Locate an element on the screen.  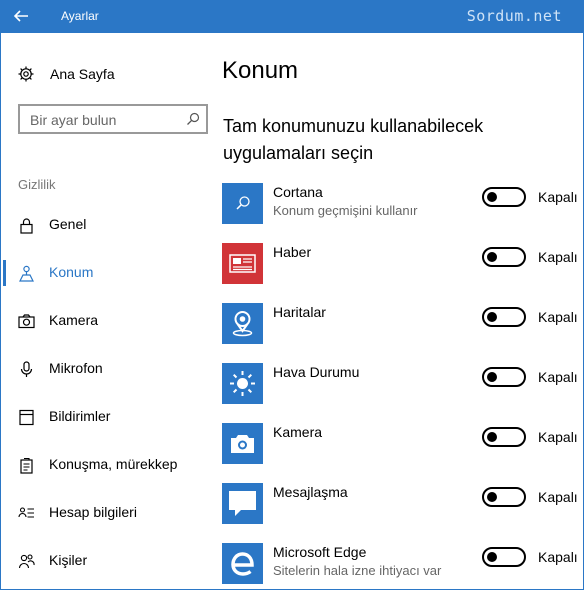
sidebar-item-kamera: Kamera is located at coordinates (105, 321).